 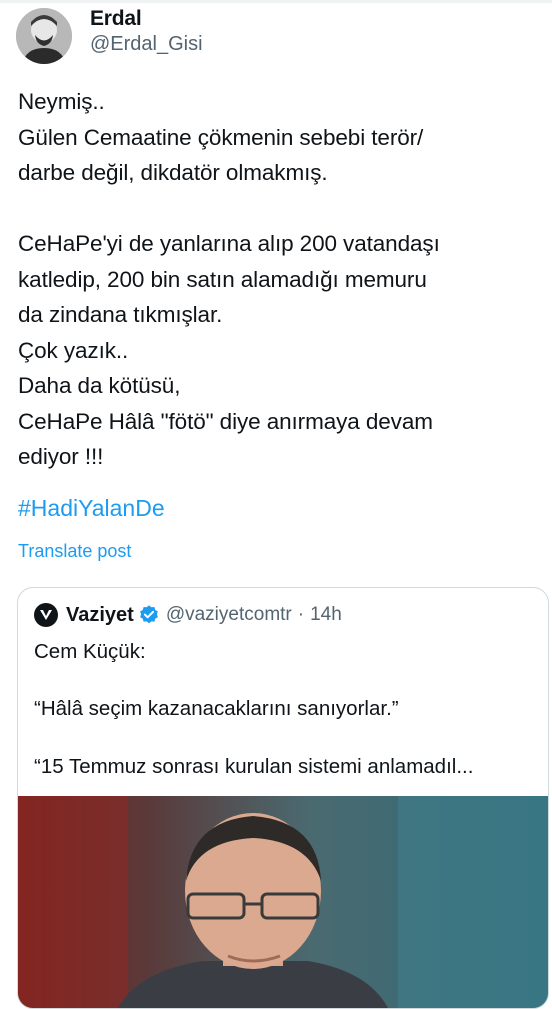 What do you see at coordinates (100, 615) in the screenshot?
I see `quoted-author-name: Vaziyet` at bounding box center [100, 615].